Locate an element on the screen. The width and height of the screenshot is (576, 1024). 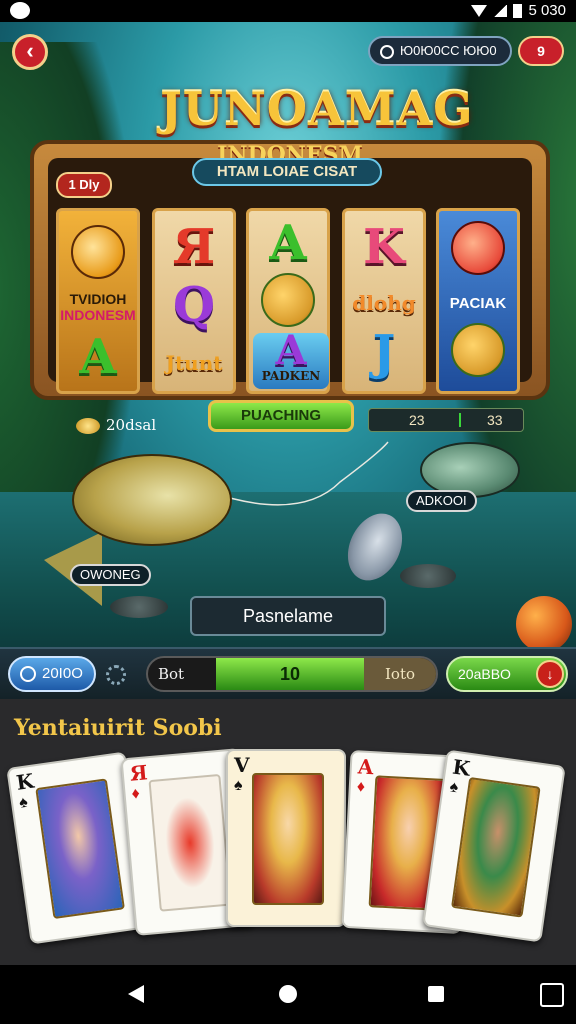
battery-icon is located at coordinates (518, 10).